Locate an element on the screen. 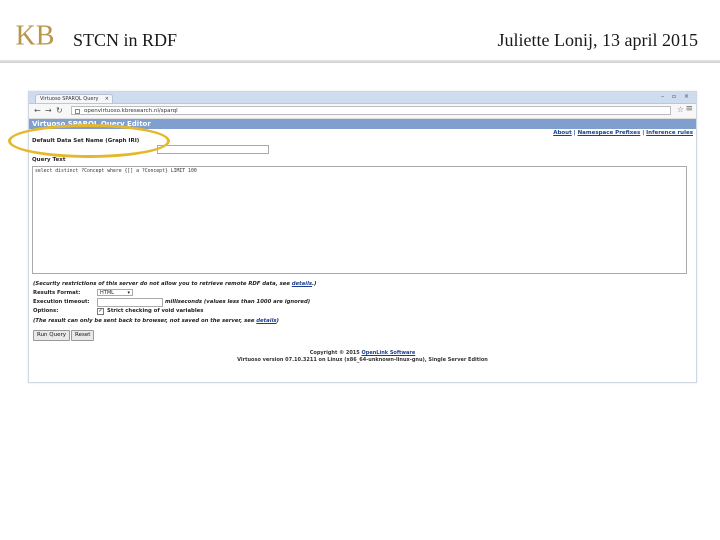  bookmark-star-icon: ☆ is located at coordinates (680, 109).